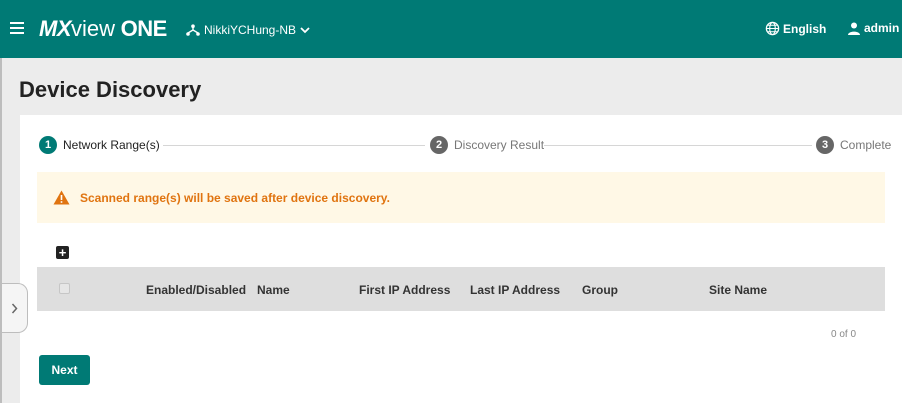 The width and height of the screenshot is (902, 403). I want to click on app-logo: MXview ONE, so click(103, 28).